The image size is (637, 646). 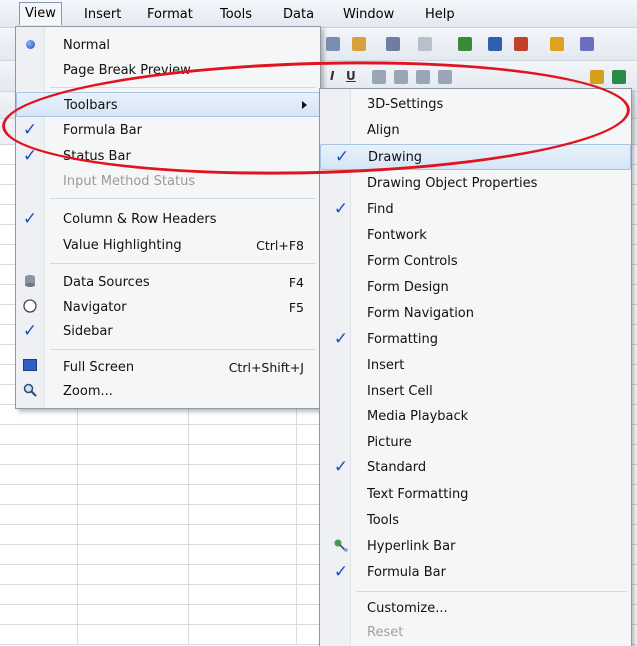 I want to click on fullscreen-icon, so click(x=30, y=367).